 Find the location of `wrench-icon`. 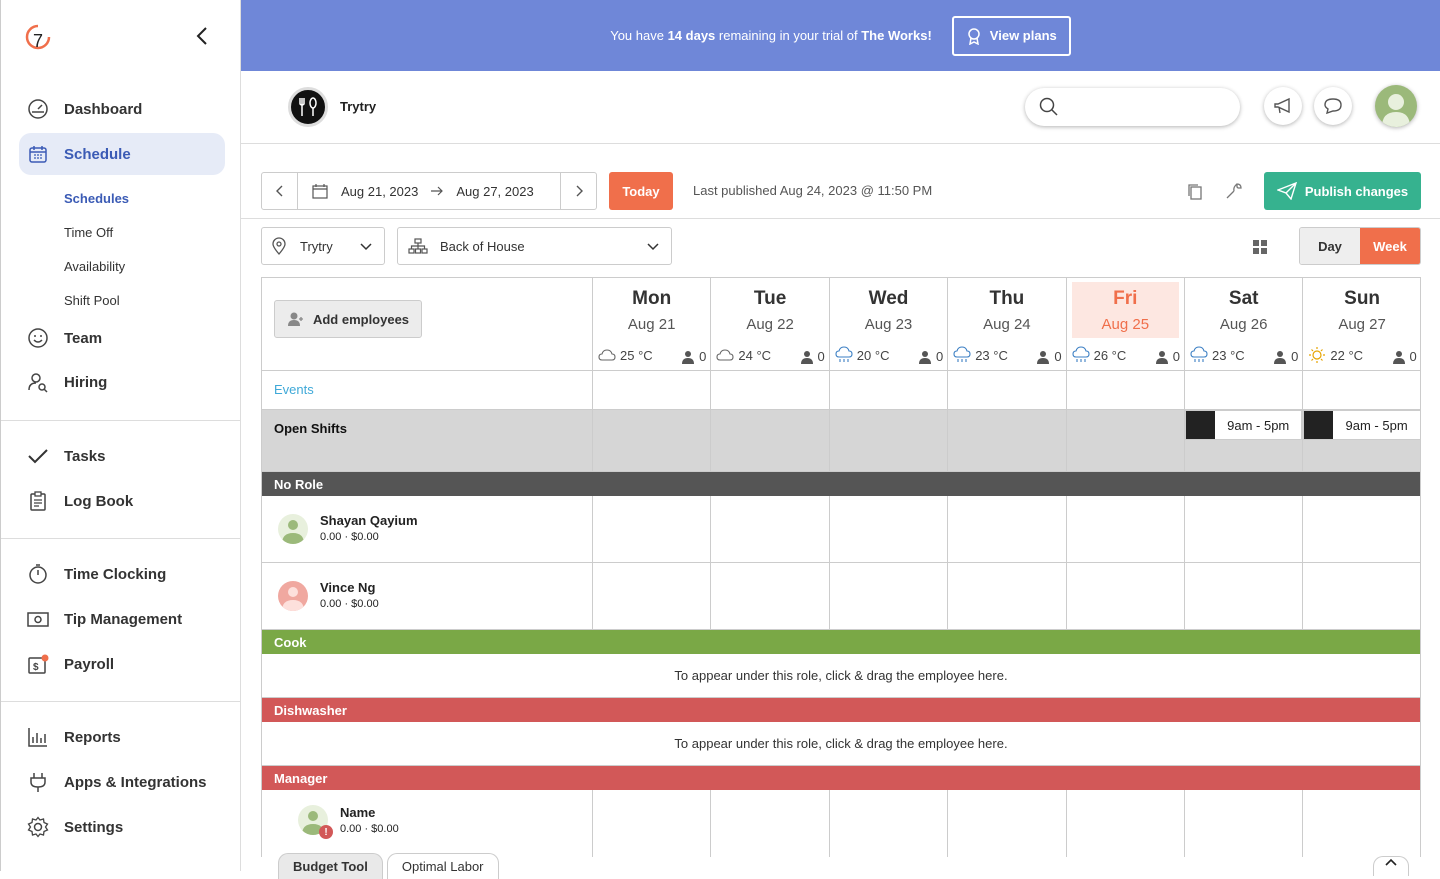

wrench-icon is located at coordinates (1234, 191).